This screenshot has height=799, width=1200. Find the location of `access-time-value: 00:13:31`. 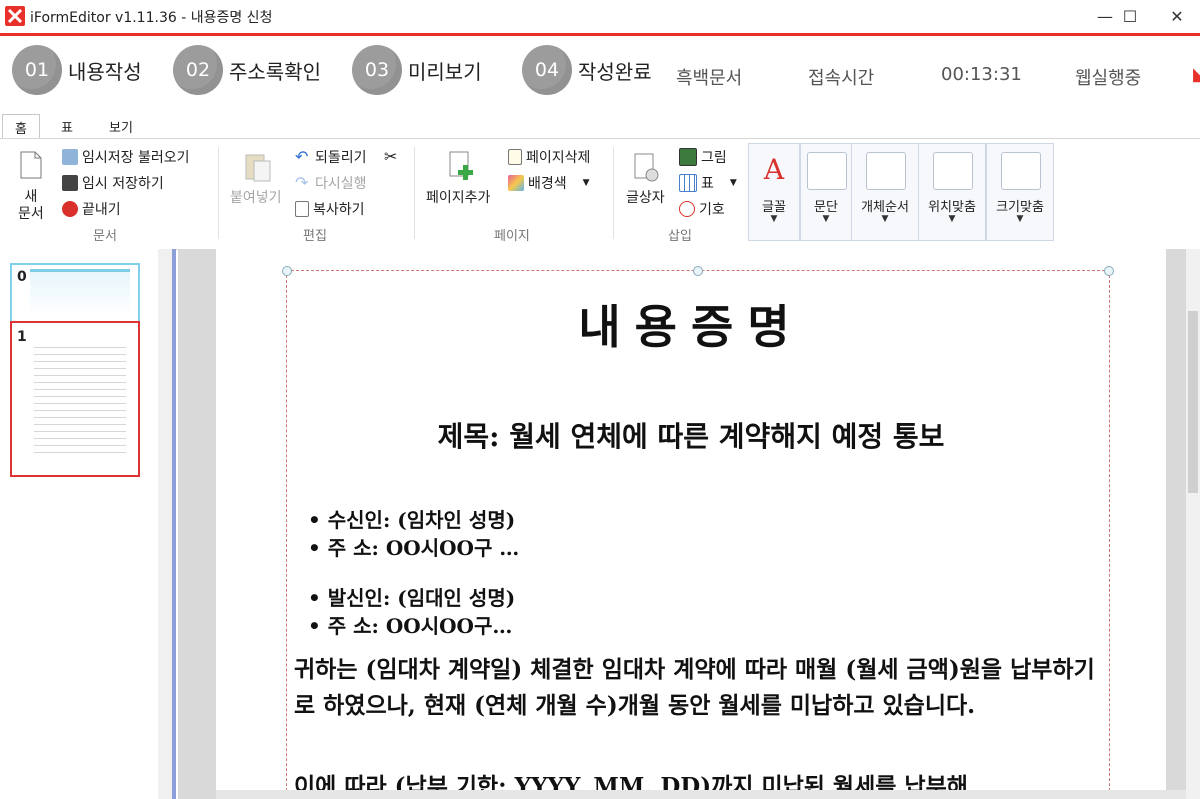

access-time-value: 00:13:31 is located at coordinates (981, 74).